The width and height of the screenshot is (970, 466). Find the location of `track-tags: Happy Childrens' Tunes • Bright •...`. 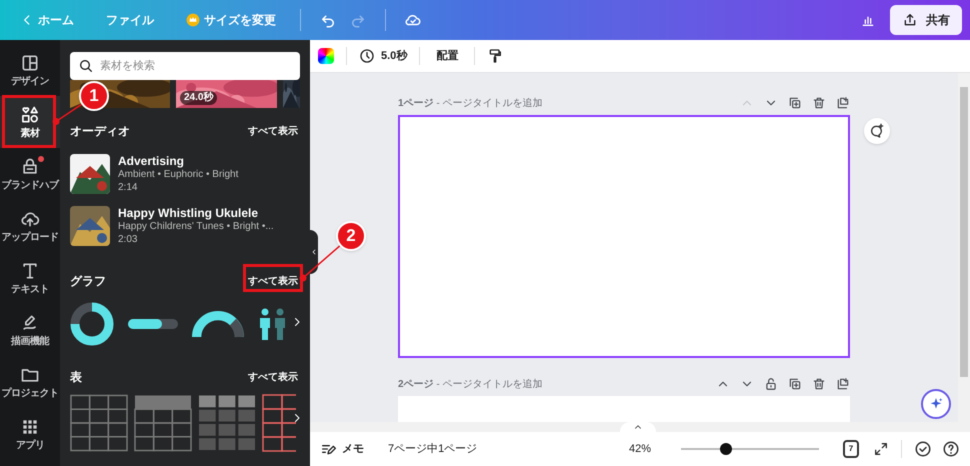

track-tags: Happy Childrens' Tunes • Bright •... is located at coordinates (196, 226).